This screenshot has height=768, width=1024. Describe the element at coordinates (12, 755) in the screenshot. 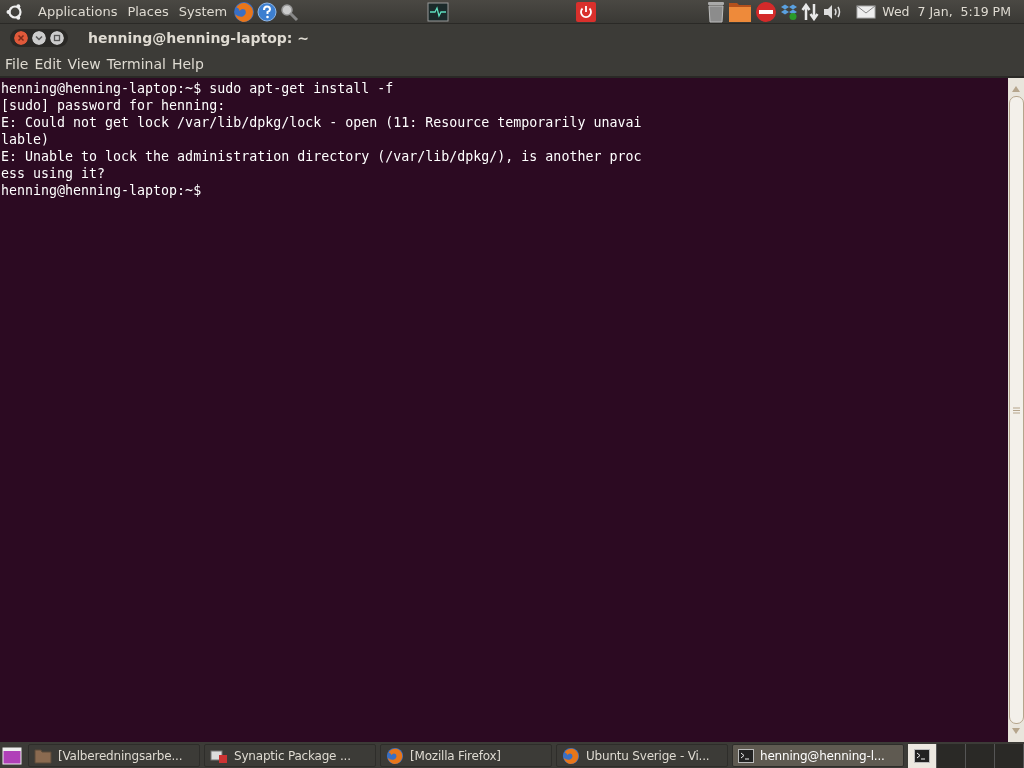

I see `show-desktop-icon` at that location.